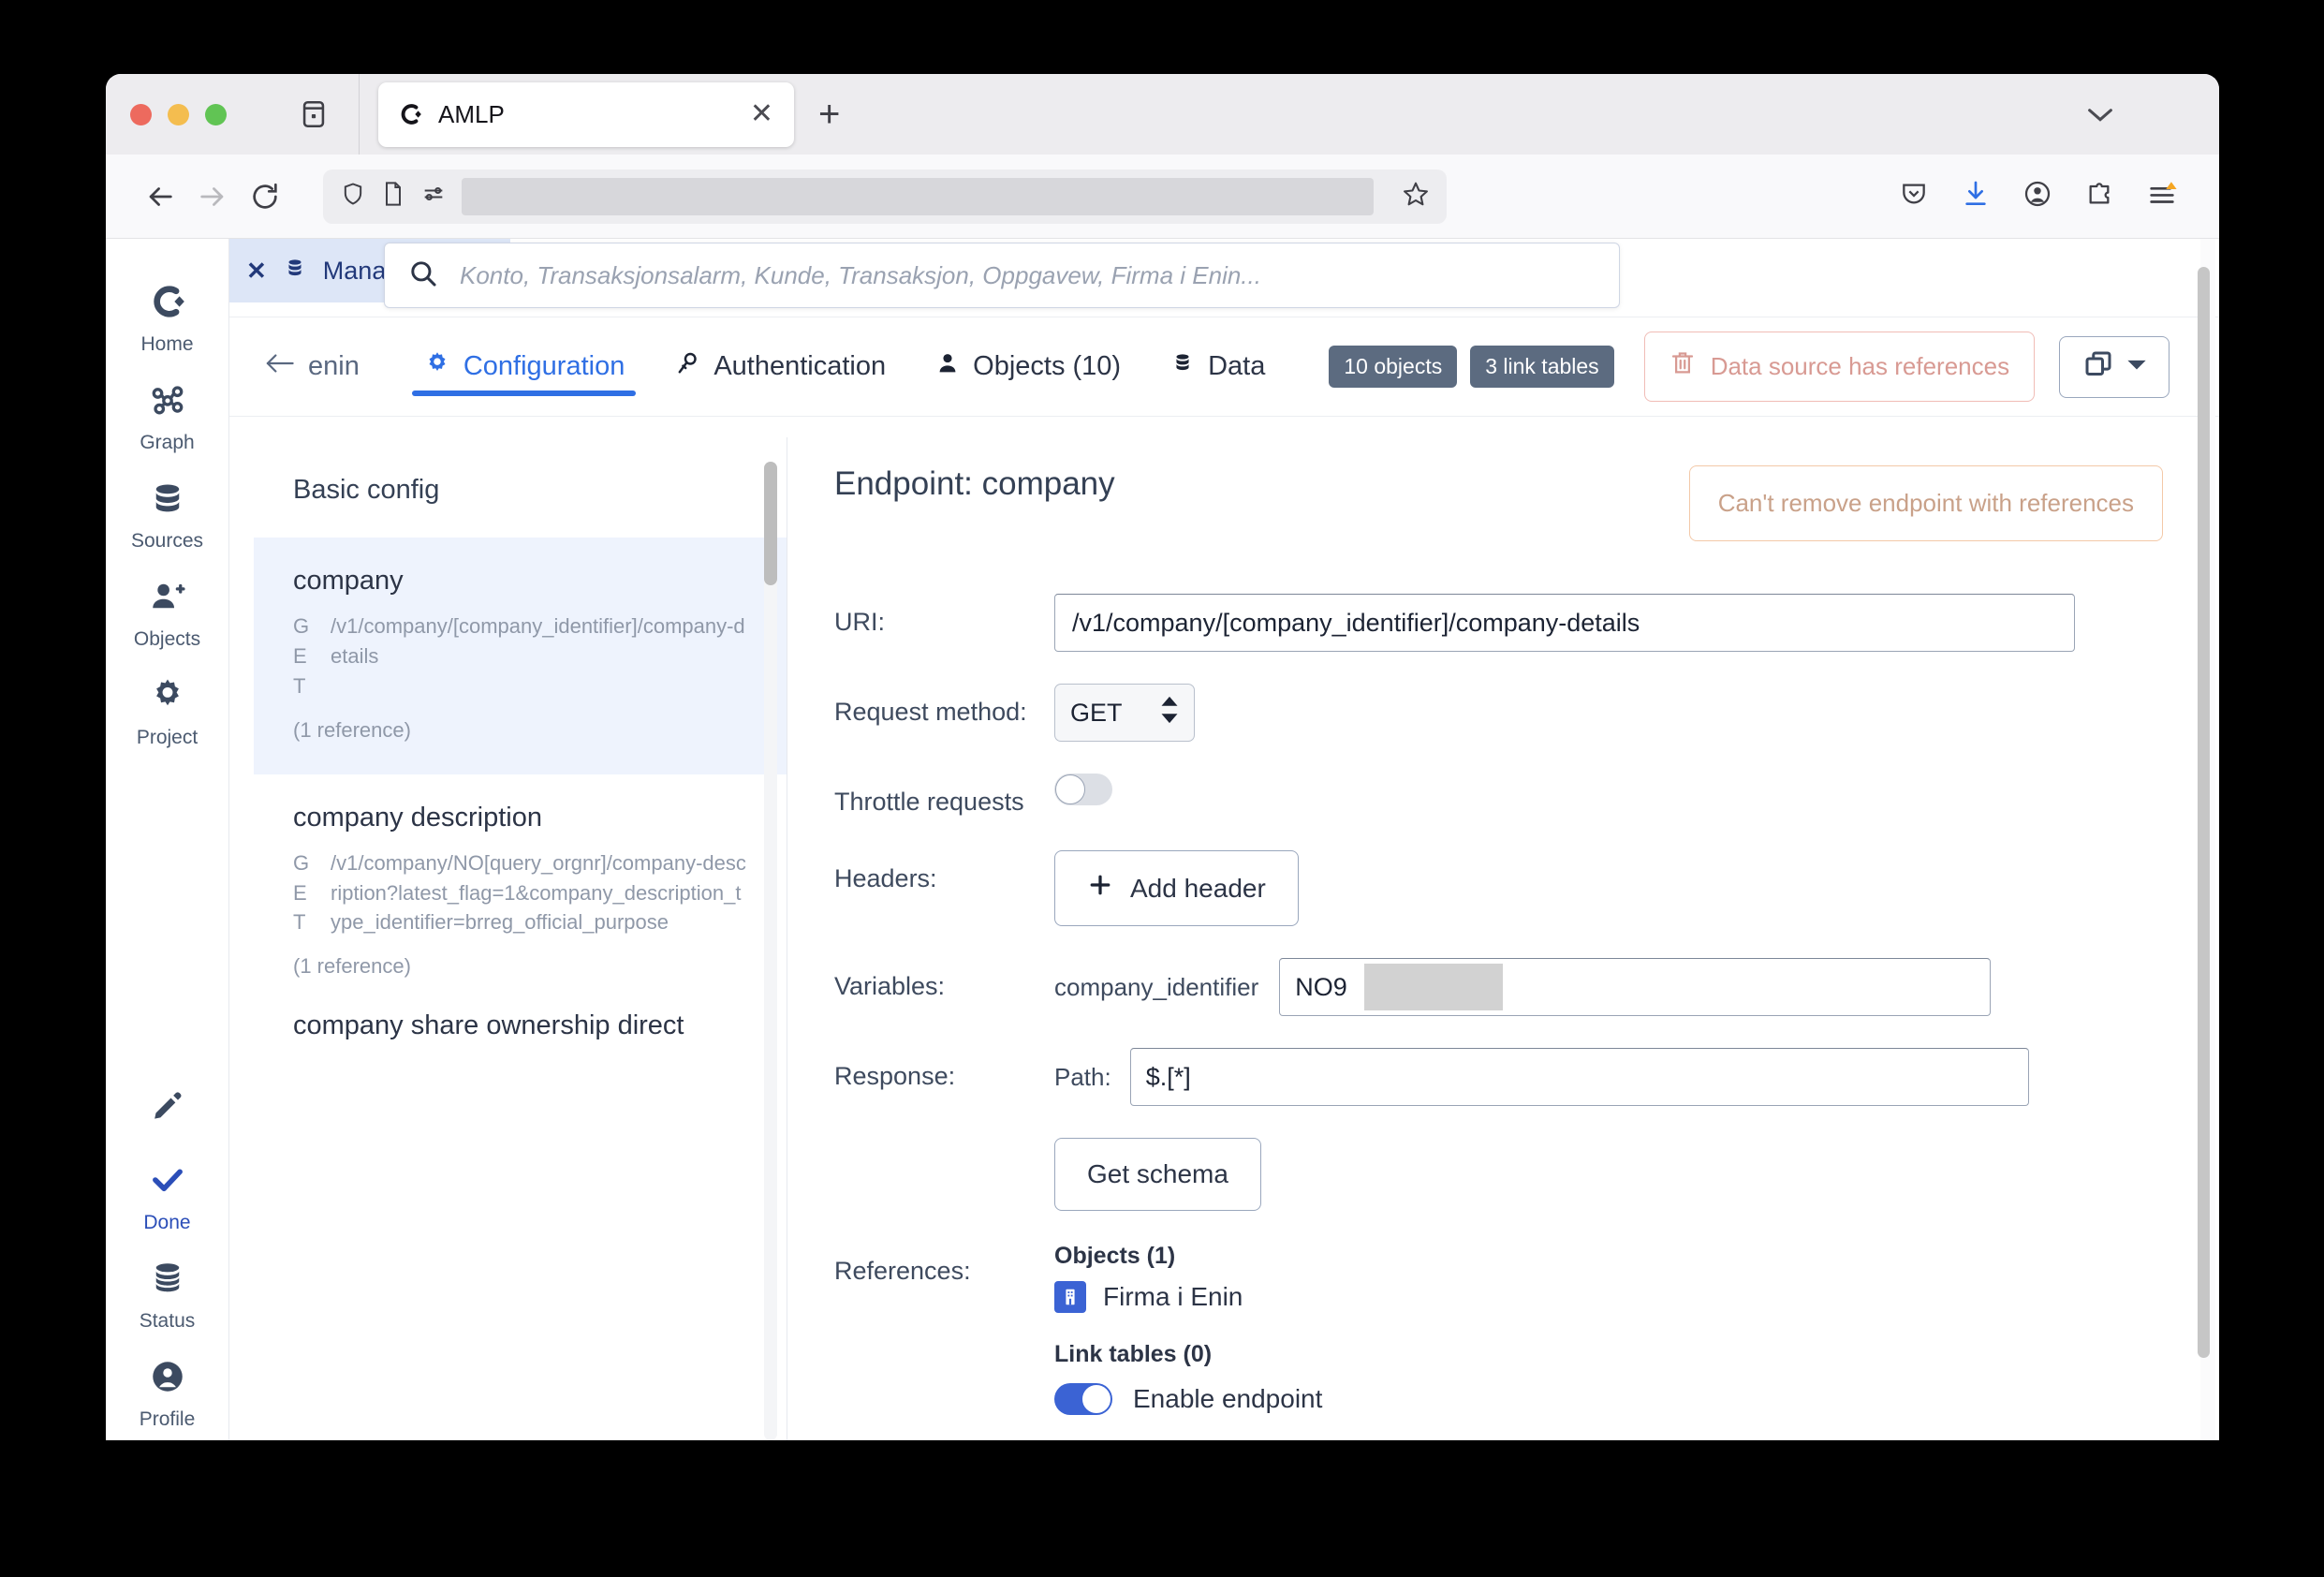 The width and height of the screenshot is (2324, 1577). What do you see at coordinates (141, 114) in the screenshot?
I see `close-window-button` at bounding box center [141, 114].